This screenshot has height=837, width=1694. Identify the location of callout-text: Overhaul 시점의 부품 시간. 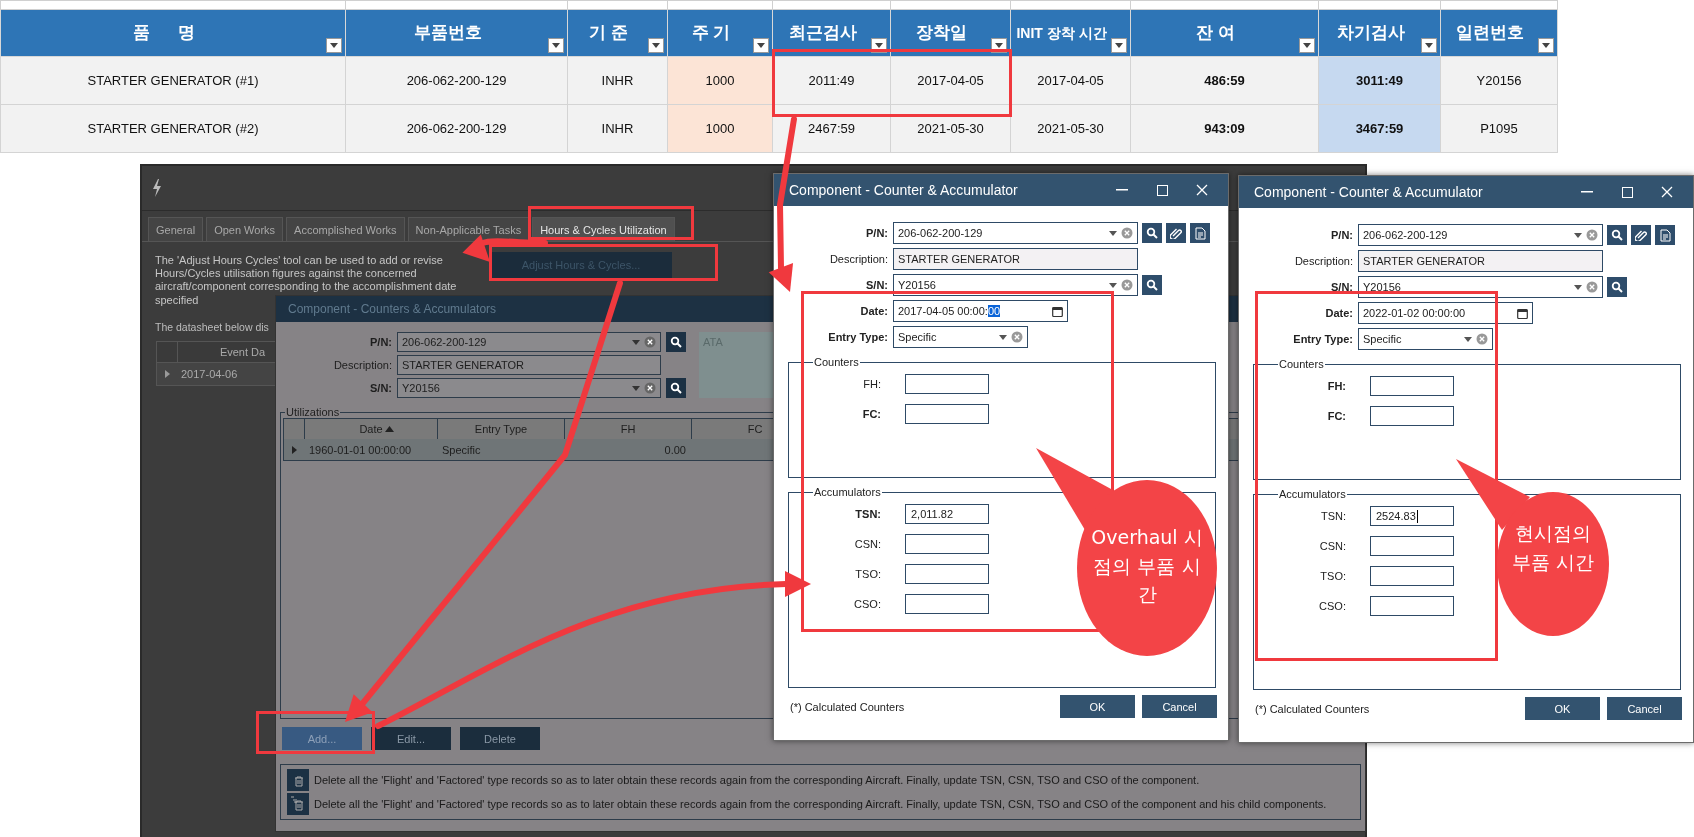
(1147, 566).